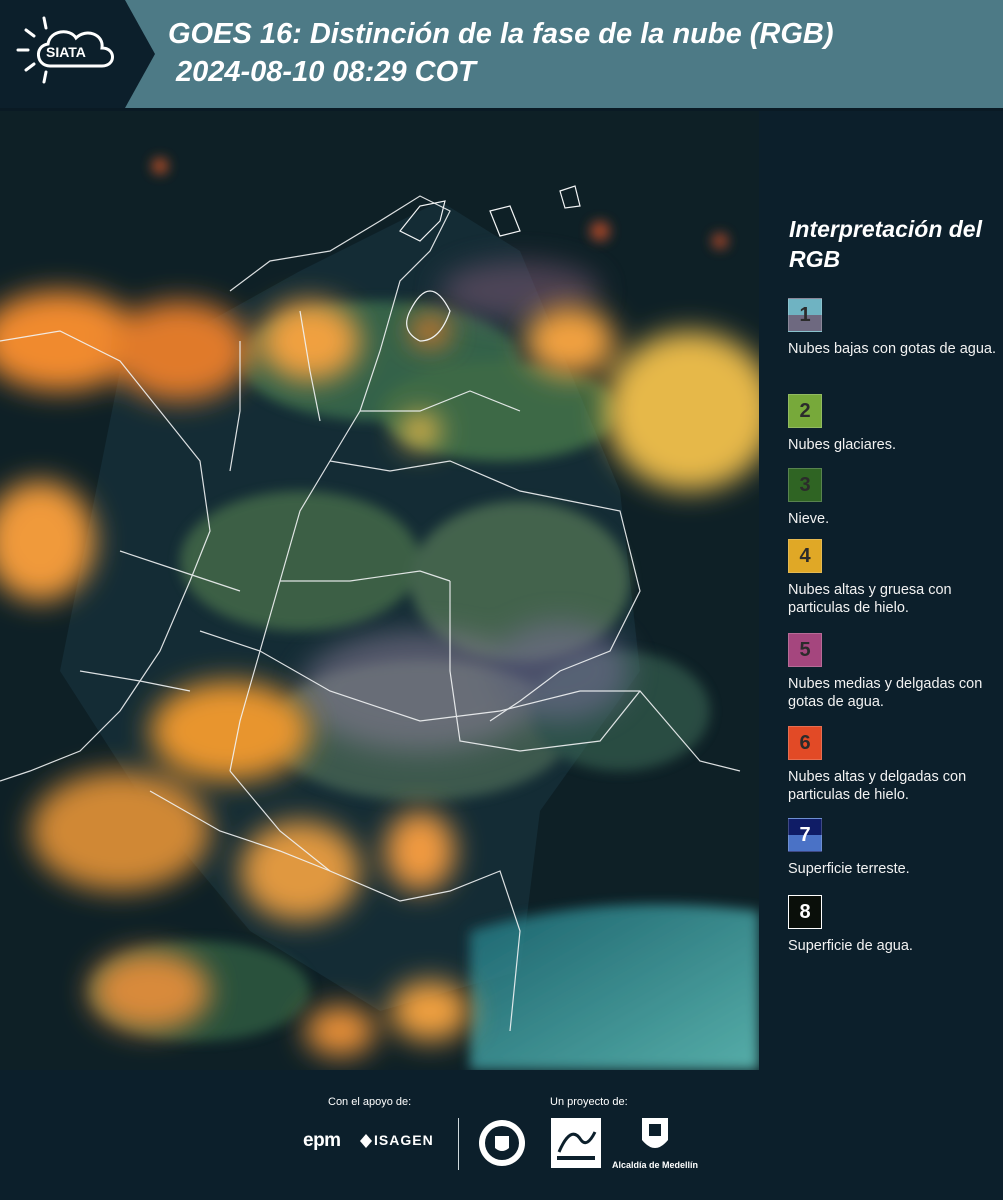 Image resolution: width=1003 pixels, height=1200 pixels. I want to click on legend-number: 6, so click(805, 743).